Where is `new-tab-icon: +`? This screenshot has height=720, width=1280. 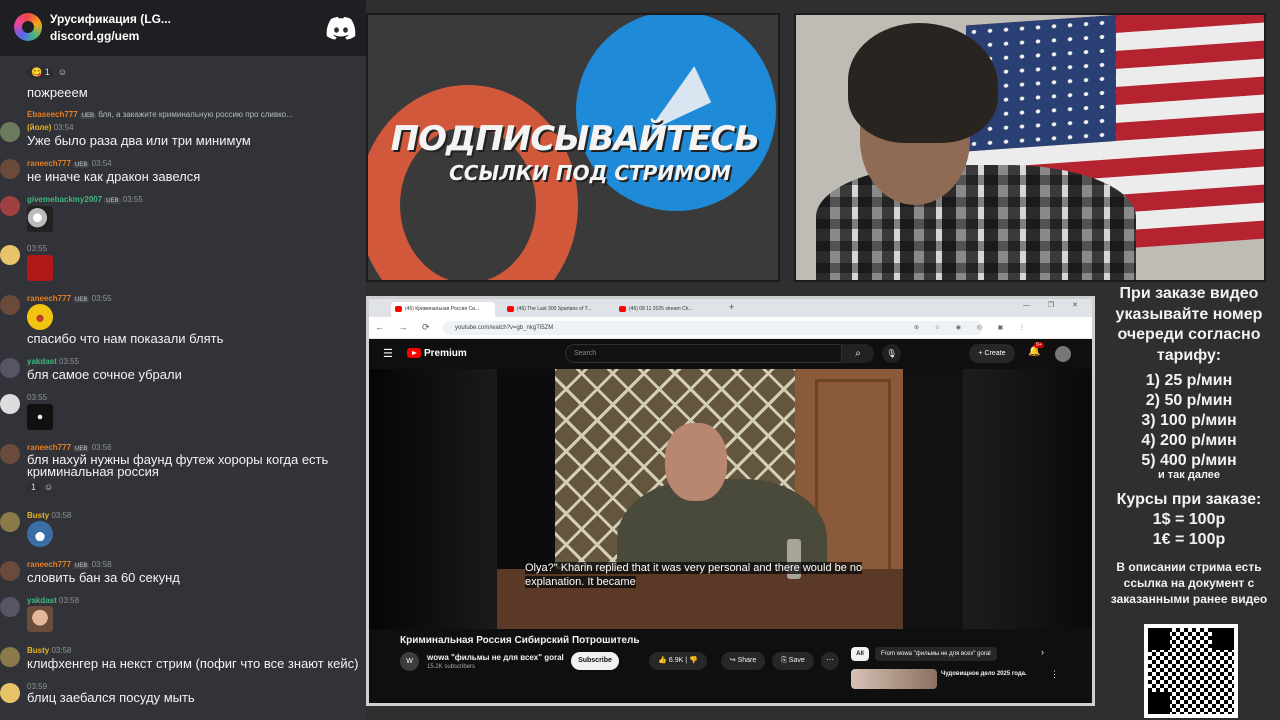 new-tab-icon: + is located at coordinates (731, 307).